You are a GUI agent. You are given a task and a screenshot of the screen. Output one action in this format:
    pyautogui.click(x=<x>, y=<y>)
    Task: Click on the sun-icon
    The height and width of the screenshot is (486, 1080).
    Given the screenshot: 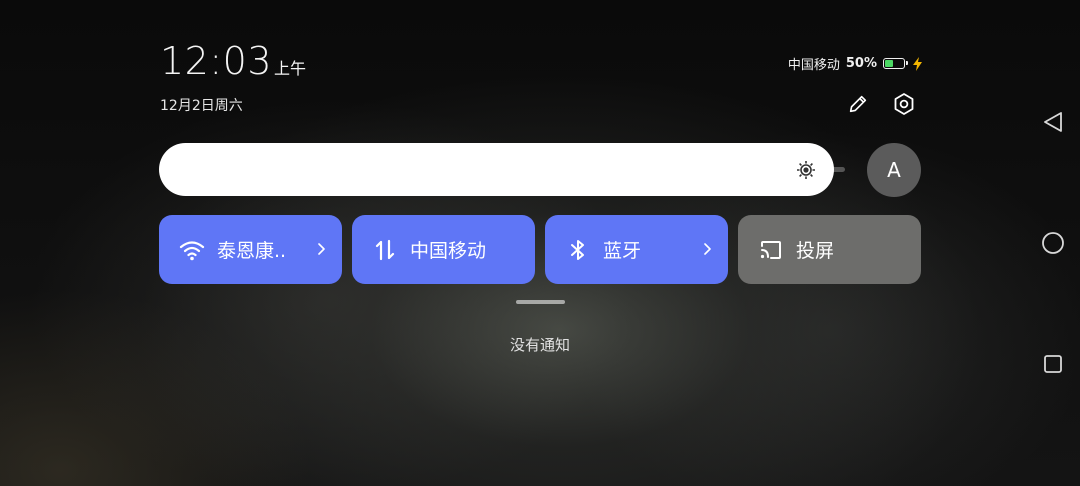 What is the action you would take?
    pyautogui.click(x=806, y=170)
    